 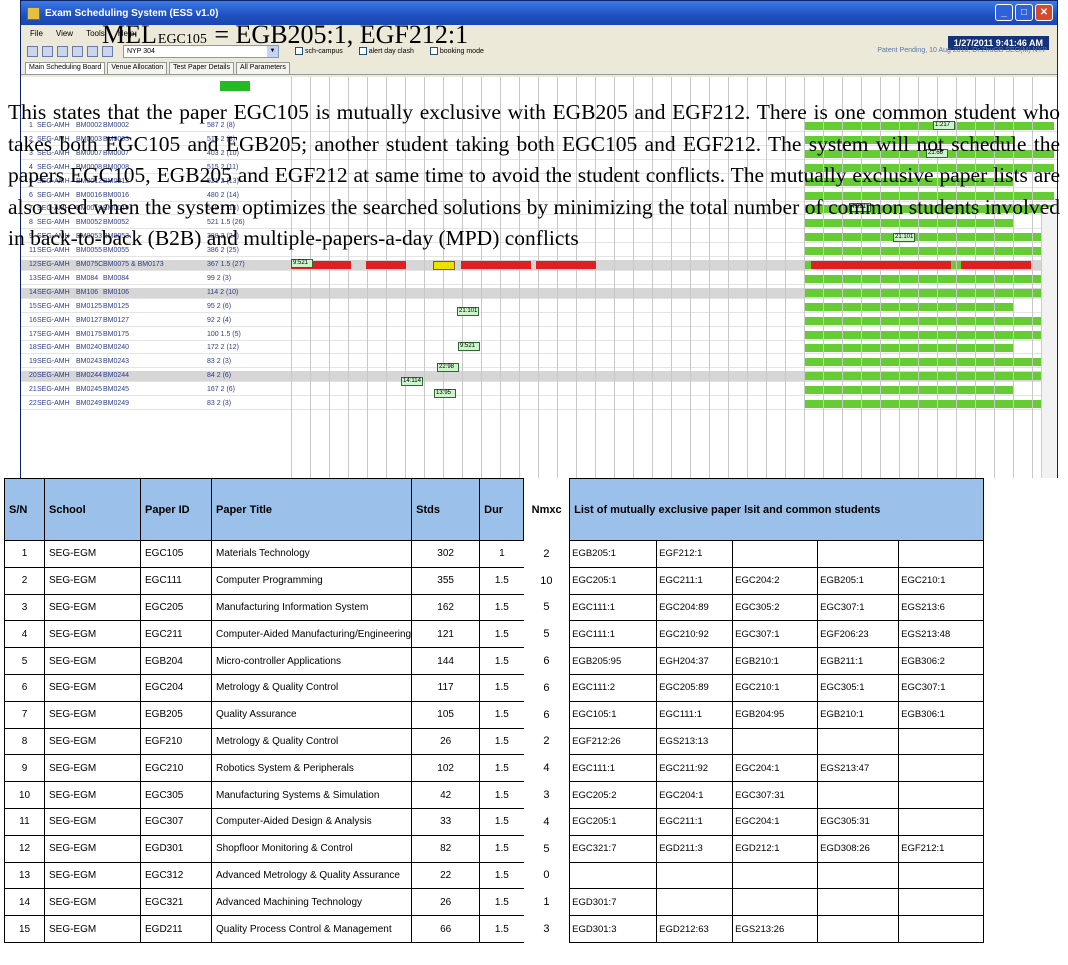 I want to click on cell-id: EGC321, so click(x=176, y=902).